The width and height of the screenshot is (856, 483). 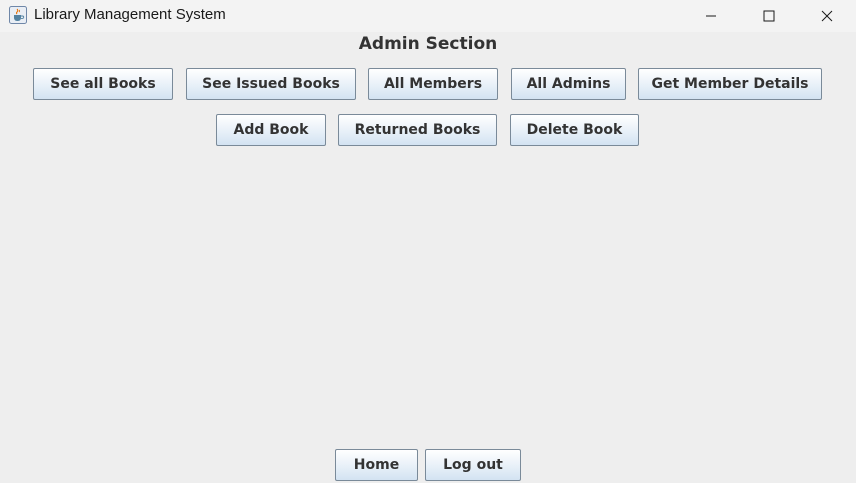 What do you see at coordinates (568, 84) in the screenshot?
I see `all-admins-button: All Admins` at bounding box center [568, 84].